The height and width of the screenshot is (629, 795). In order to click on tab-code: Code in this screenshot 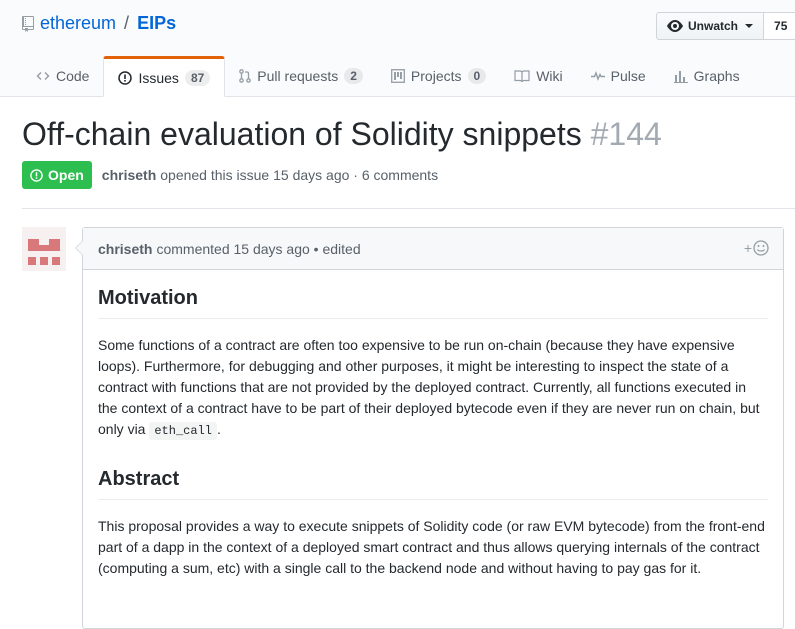, I will do `click(62, 76)`.